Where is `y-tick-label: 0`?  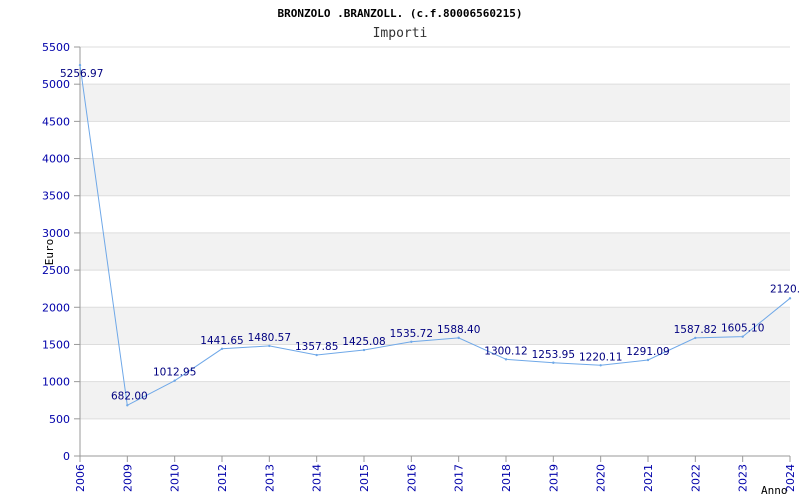 y-tick-label: 0 is located at coordinates (66, 456).